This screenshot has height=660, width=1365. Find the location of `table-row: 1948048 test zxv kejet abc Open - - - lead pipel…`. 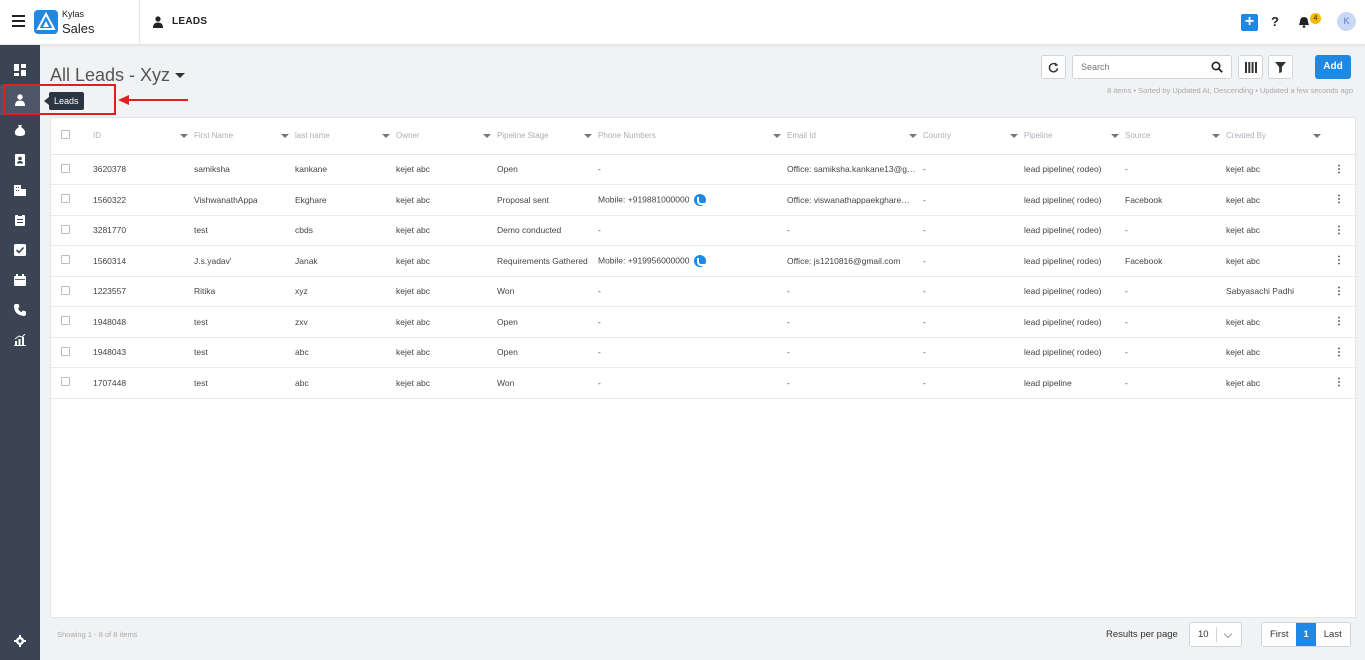

table-row: 1948048 test zxv kejet abc Open - - - lead pipel… is located at coordinates (704, 322).